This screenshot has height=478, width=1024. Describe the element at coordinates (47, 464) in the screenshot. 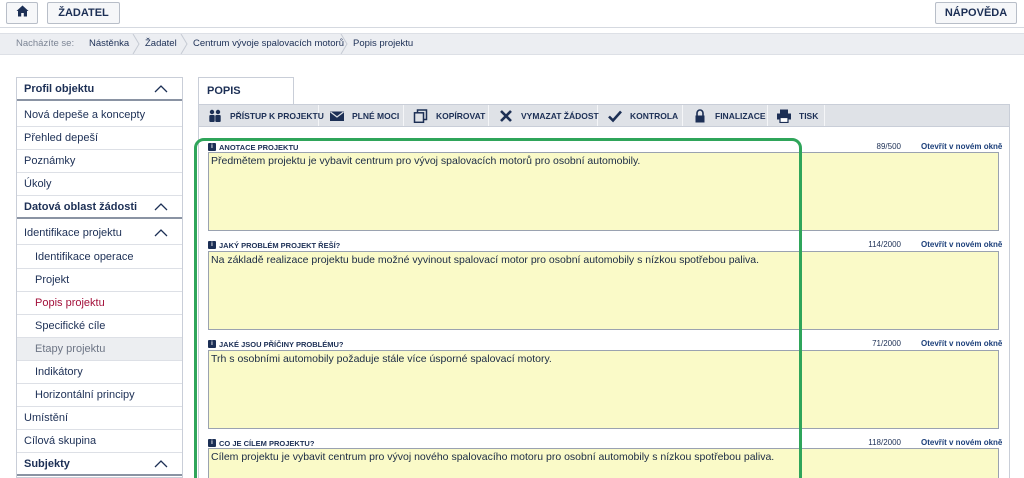

I see `sidebar-item-label: Subjekty` at that location.